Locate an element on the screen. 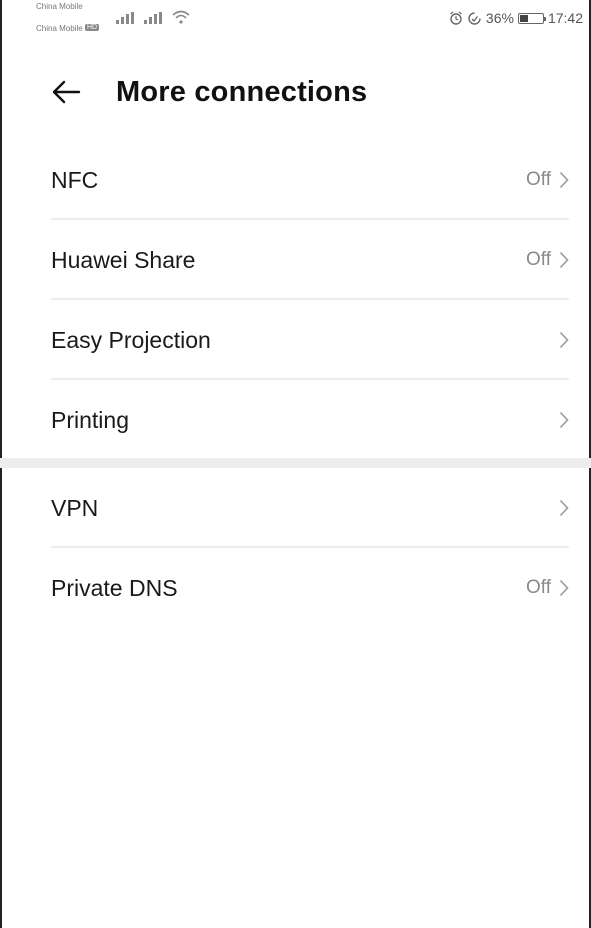 This screenshot has height=928, width=591. nfc-label: NFC is located at coordinates (75, 179).